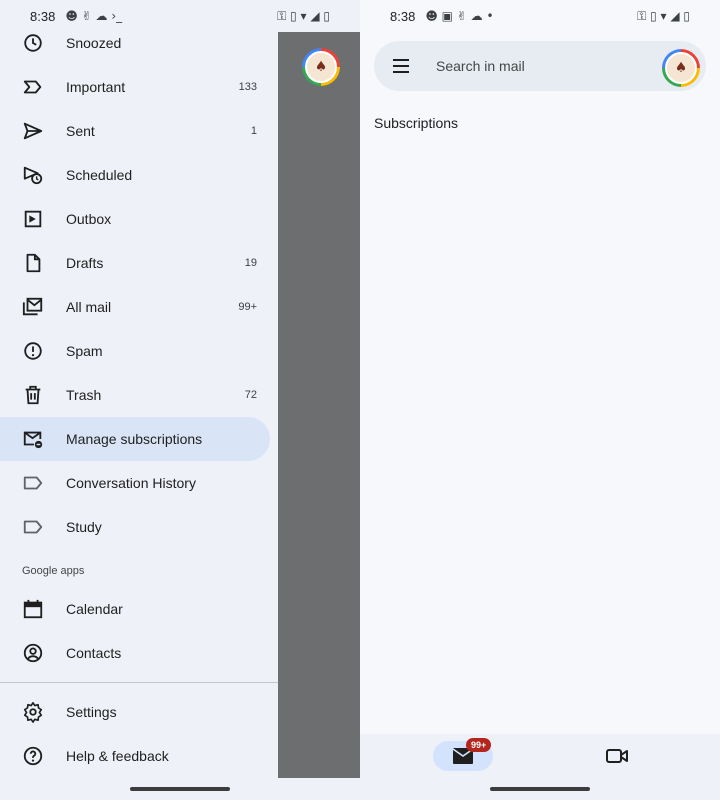 The height and width of the screenshot is (800, 720). What do you see at coordinates (135, 609) in the screenshot?
I see `drawer-item-calendar: Calendar` at bounding box center [135, 609].